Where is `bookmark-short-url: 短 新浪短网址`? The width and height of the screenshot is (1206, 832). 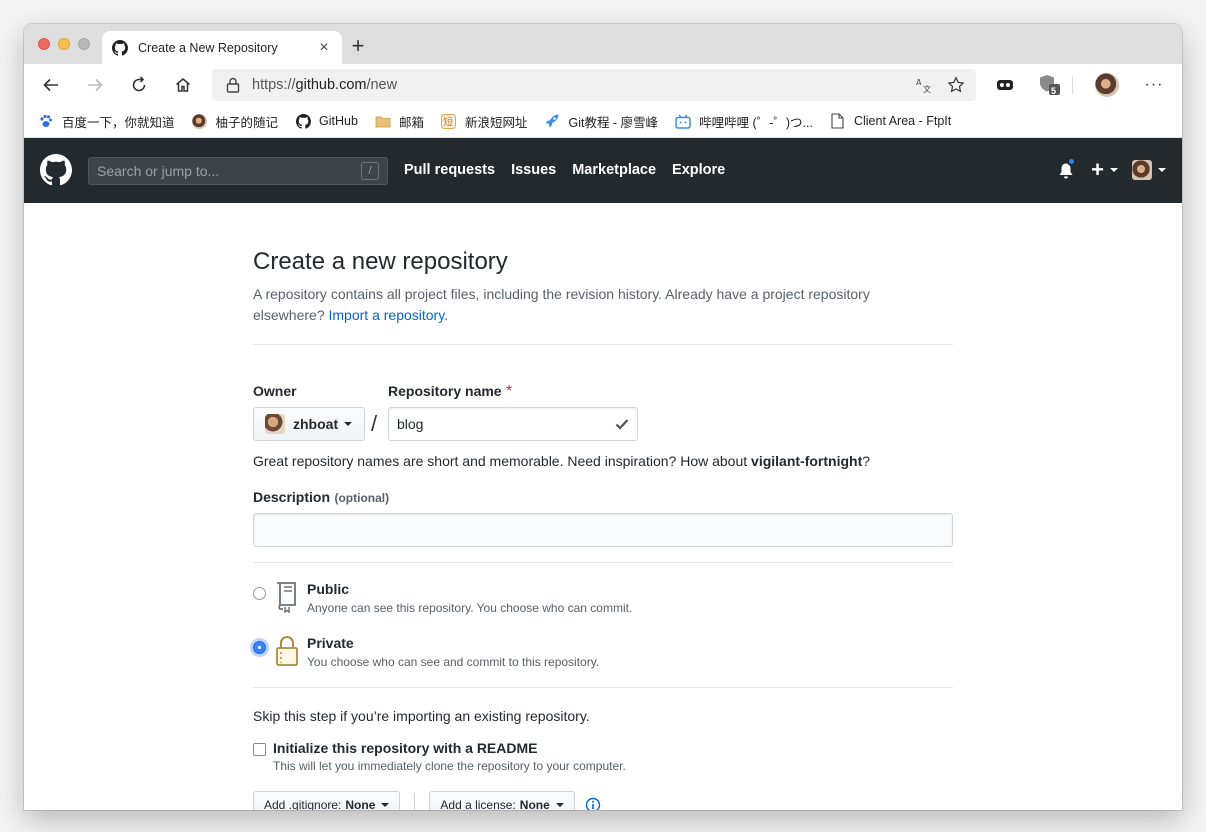 bookmark-short-url: 短 新浪短网址 is located at coordinates (484, 121).